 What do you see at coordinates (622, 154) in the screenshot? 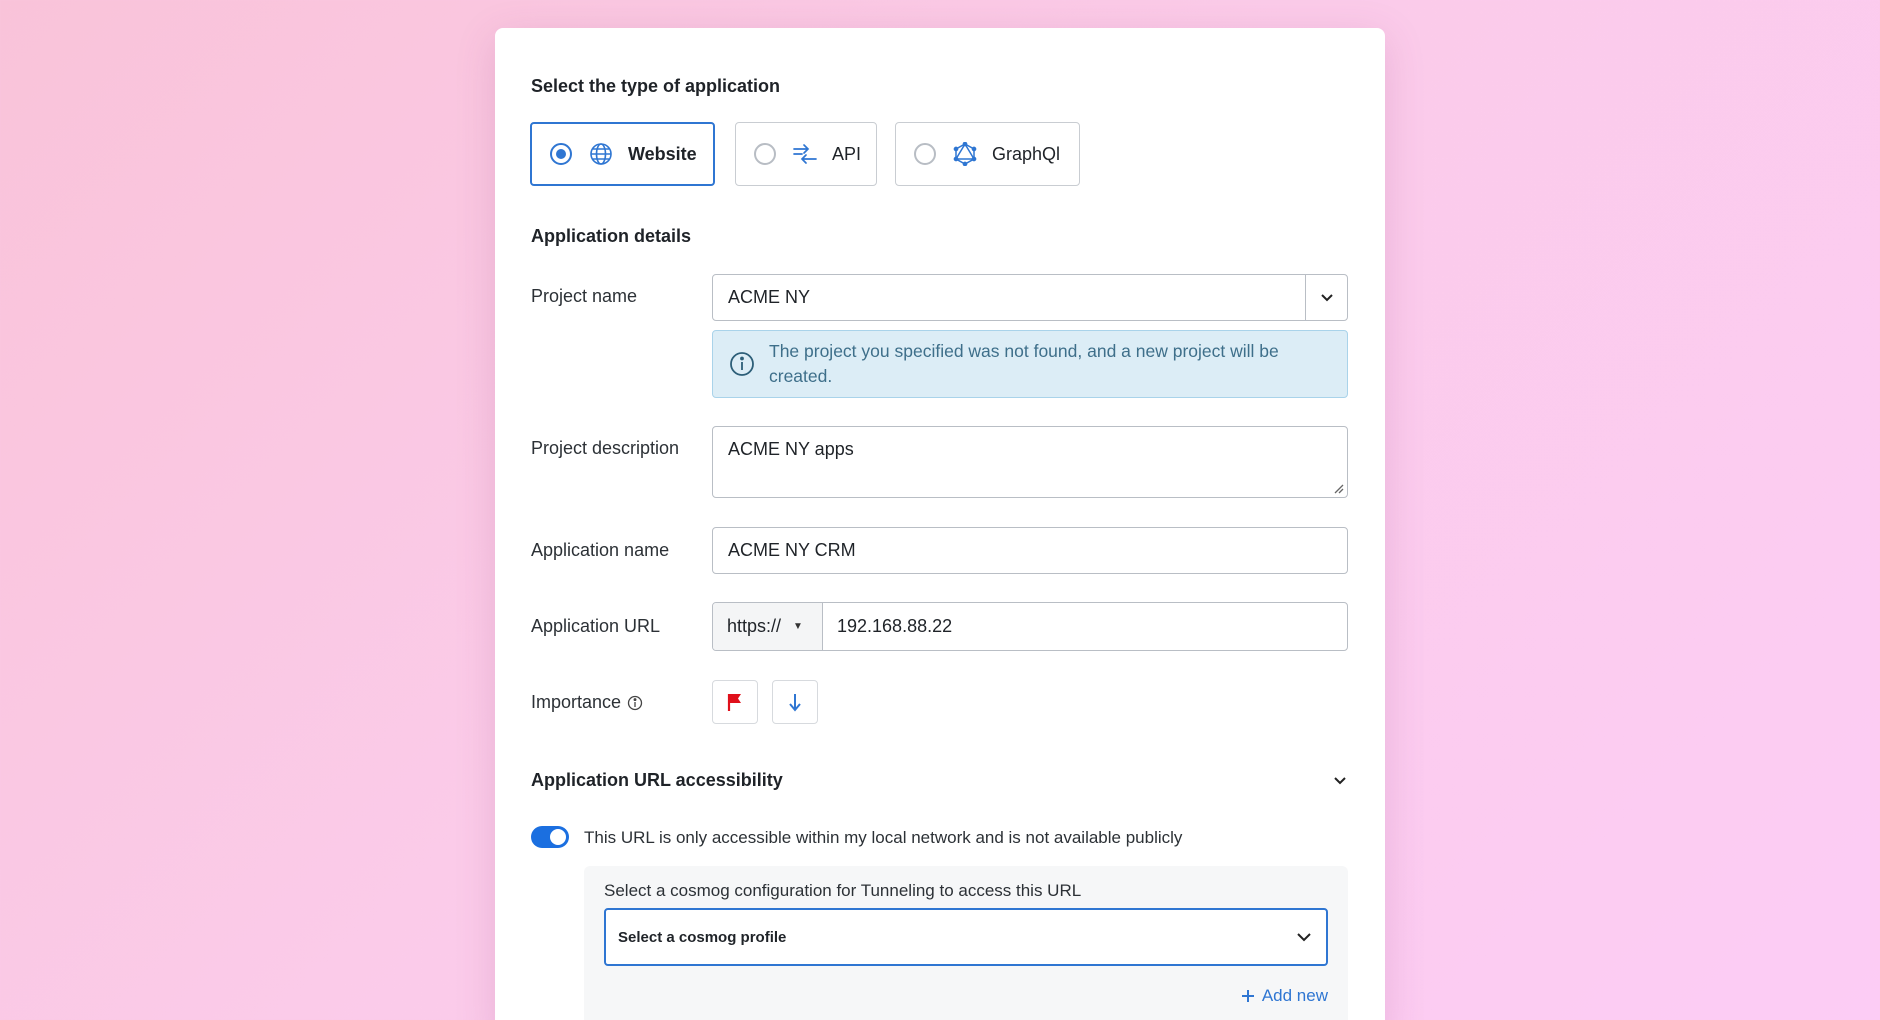
I see `type-option-website: Website` at bounding box center [622, 154].